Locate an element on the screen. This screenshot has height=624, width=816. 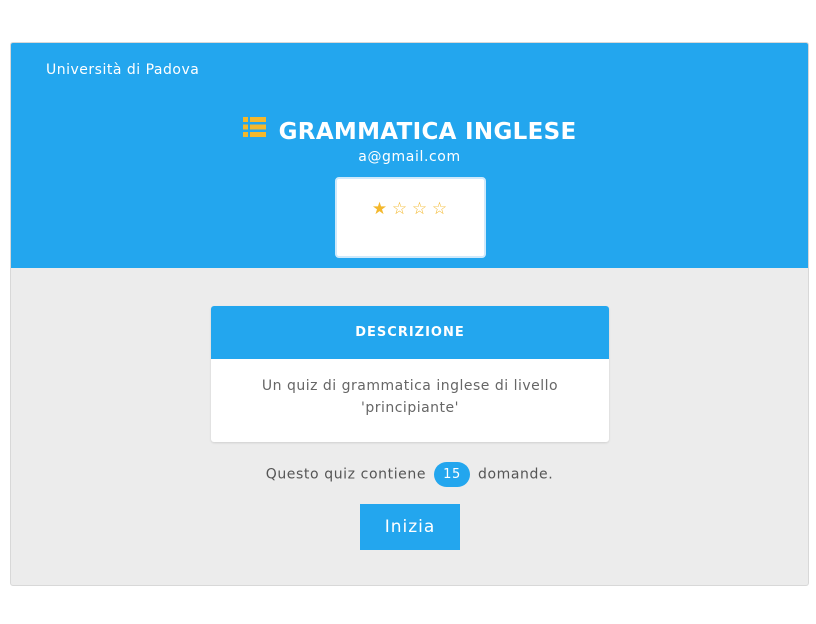
question-count-row: Questo quiz contiene 15 domande. is located at coordinates (409, 474).